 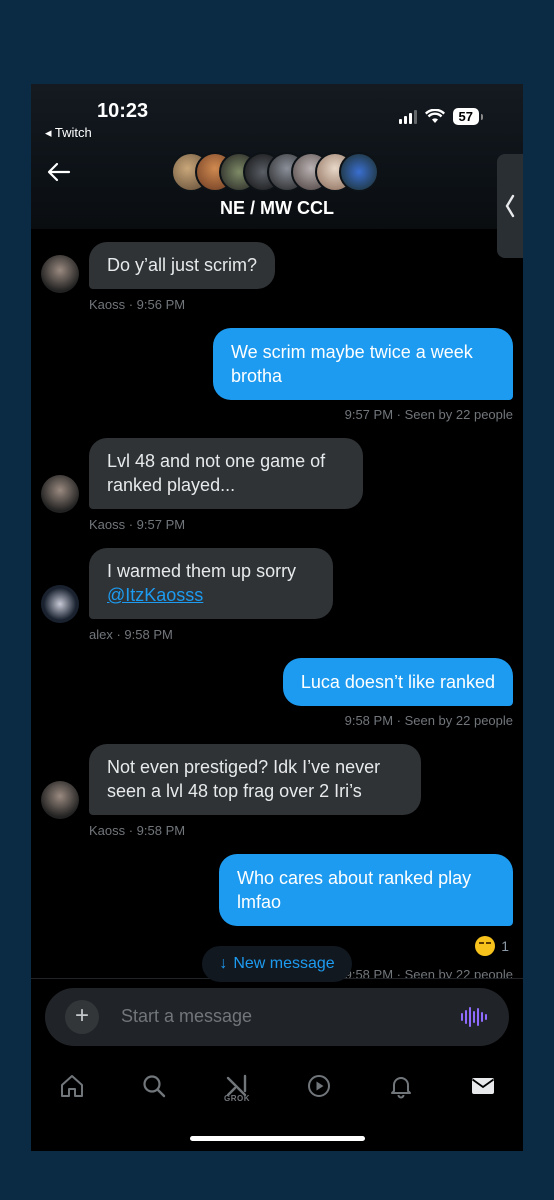 I want to click on status-indicators: 57, so click(x=441, y=116).